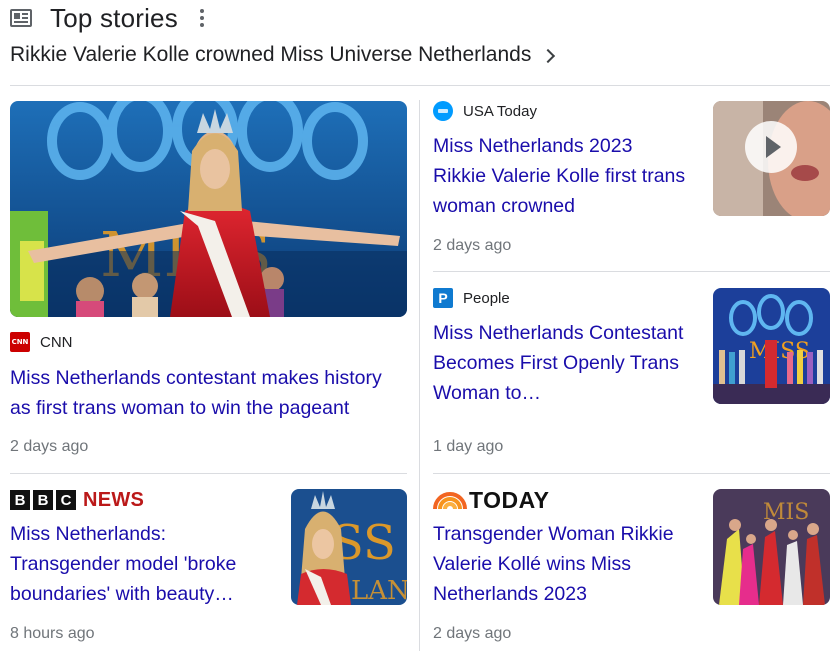  What do you see at coordinates (443, 298) in the screenshot?
I see `people-logo: P` at bounding box center [443, 298].